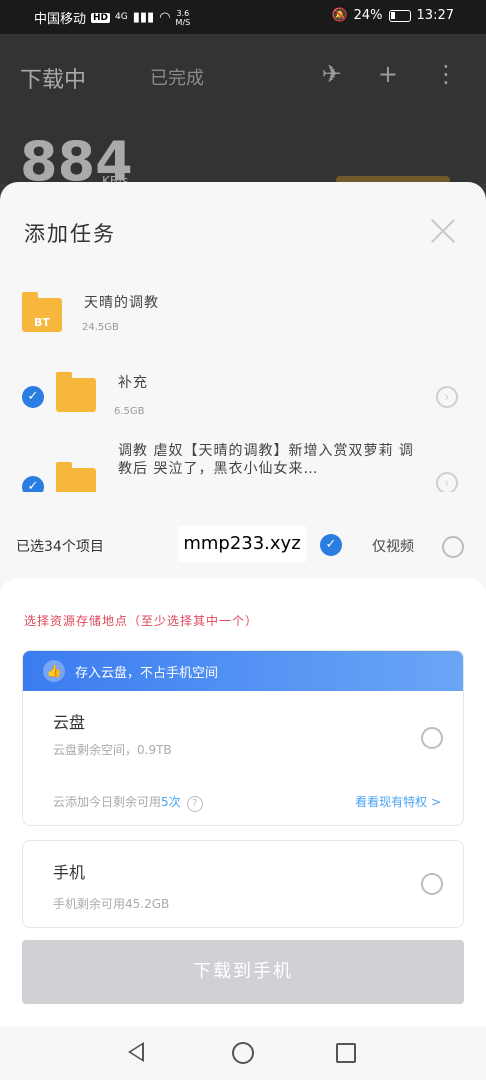 This screenshot has width=486, height=1080. What do you see at coordinates (243, 972) in the screenshot?
I see `download-to-phone-button: 下载到手机` at bounding box center [243, 972].